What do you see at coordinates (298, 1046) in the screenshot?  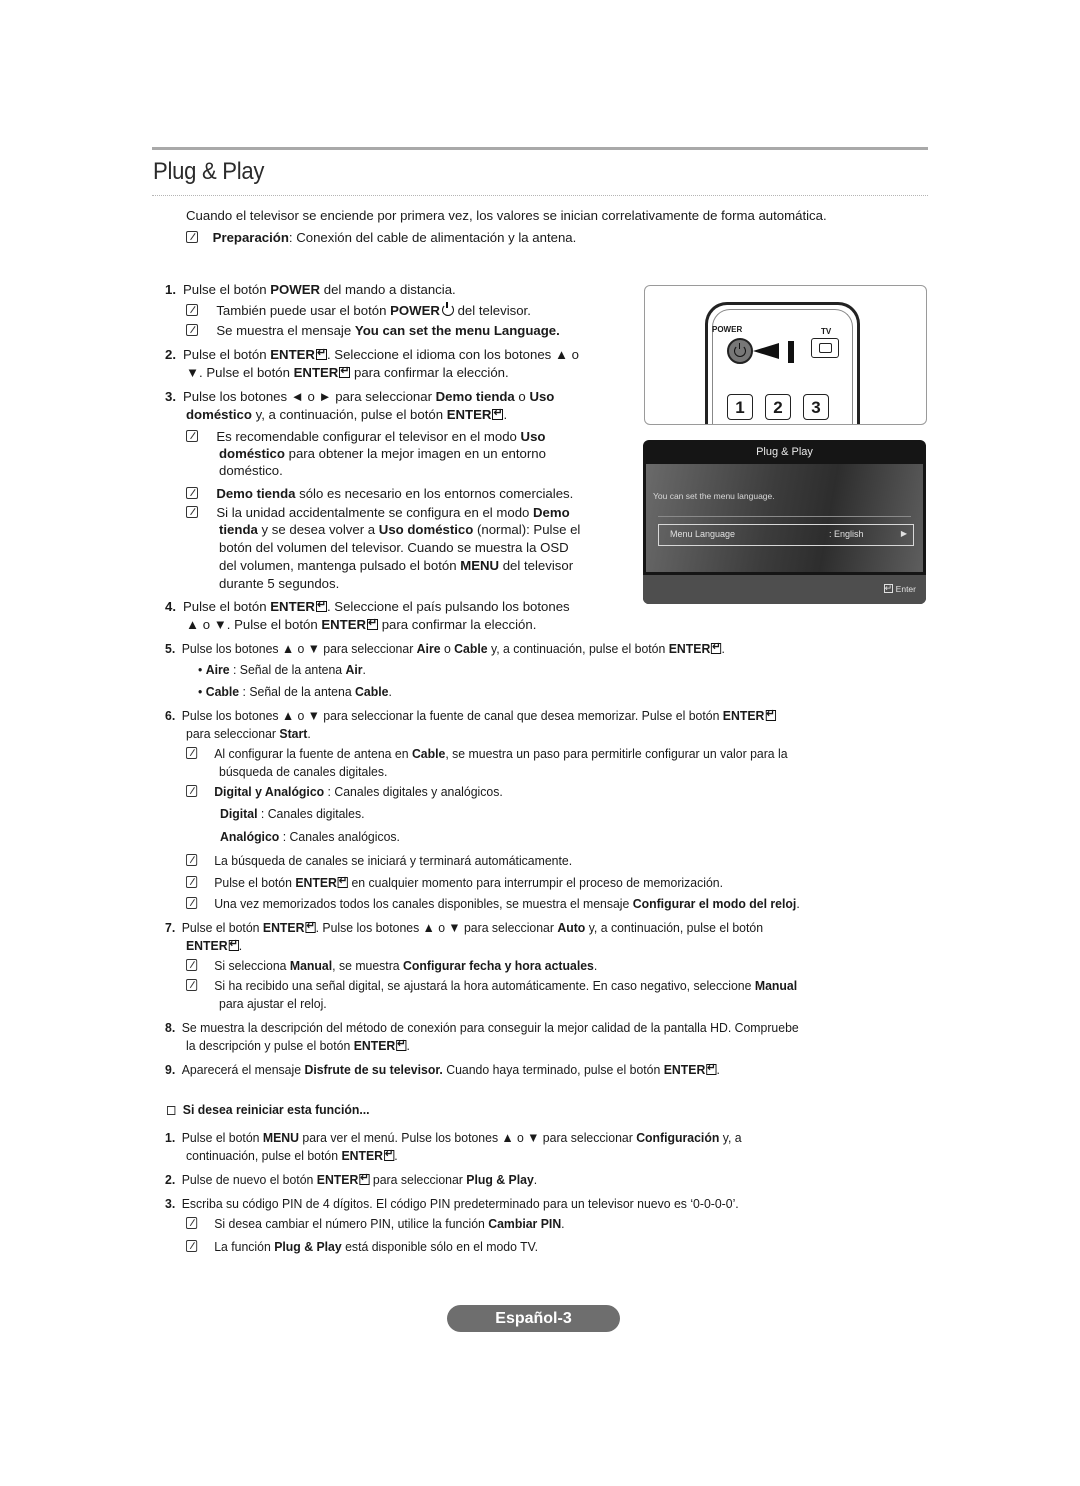 I see `step-8-line-2: la descripción y pulse el botón ENTER.` at bounding box center [298, 1046].